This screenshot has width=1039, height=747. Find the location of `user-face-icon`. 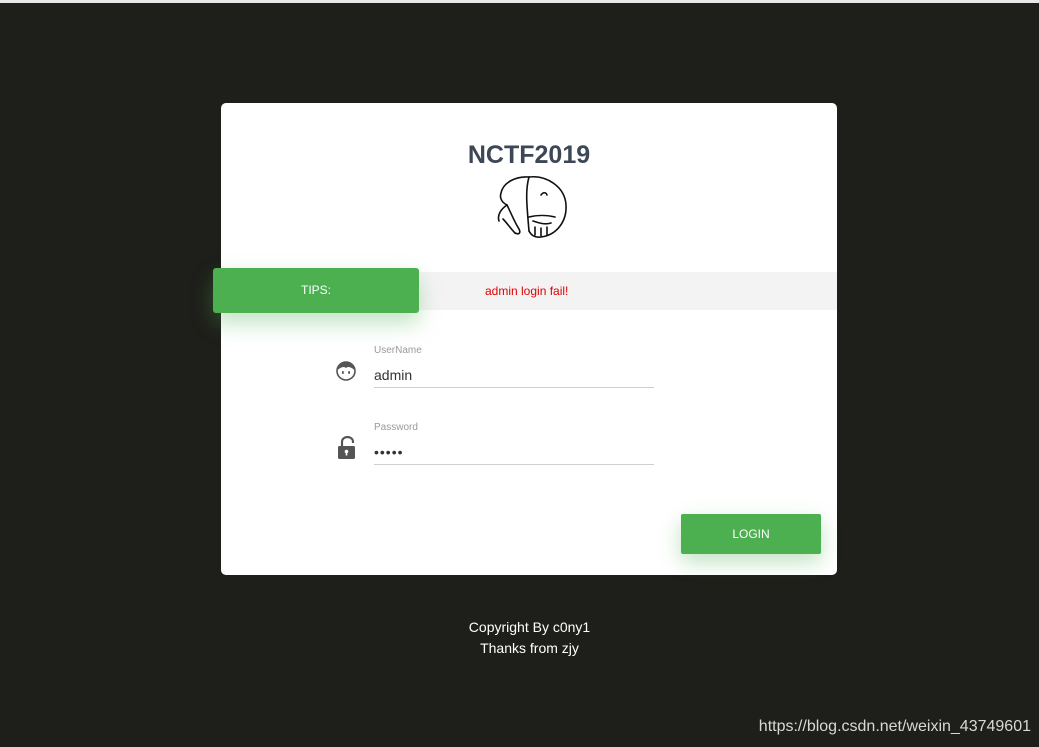

user-face-icon is located at coordinates (346, 371).